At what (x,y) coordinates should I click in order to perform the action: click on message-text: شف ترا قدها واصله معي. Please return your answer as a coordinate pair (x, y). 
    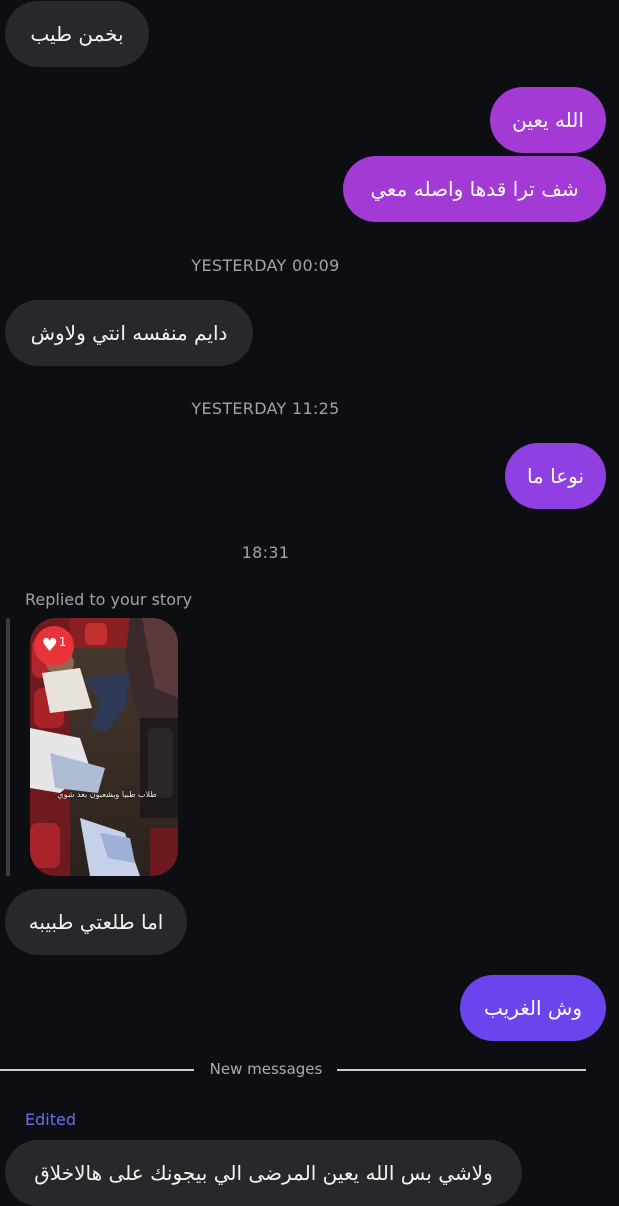
    Looking at the image, I should click on (474, 189).